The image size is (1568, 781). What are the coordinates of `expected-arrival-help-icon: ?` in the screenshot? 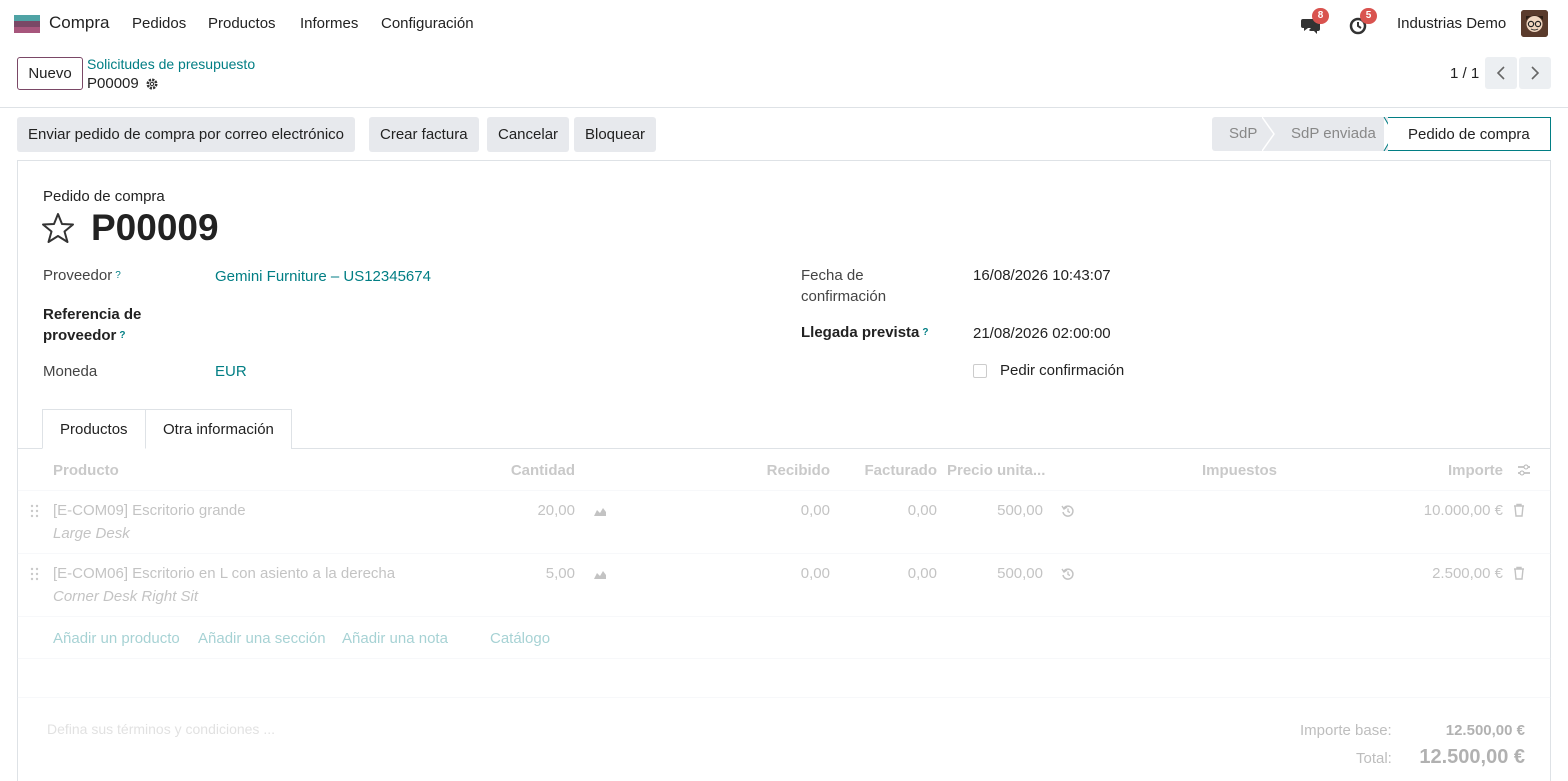 It's located at (925, 332).